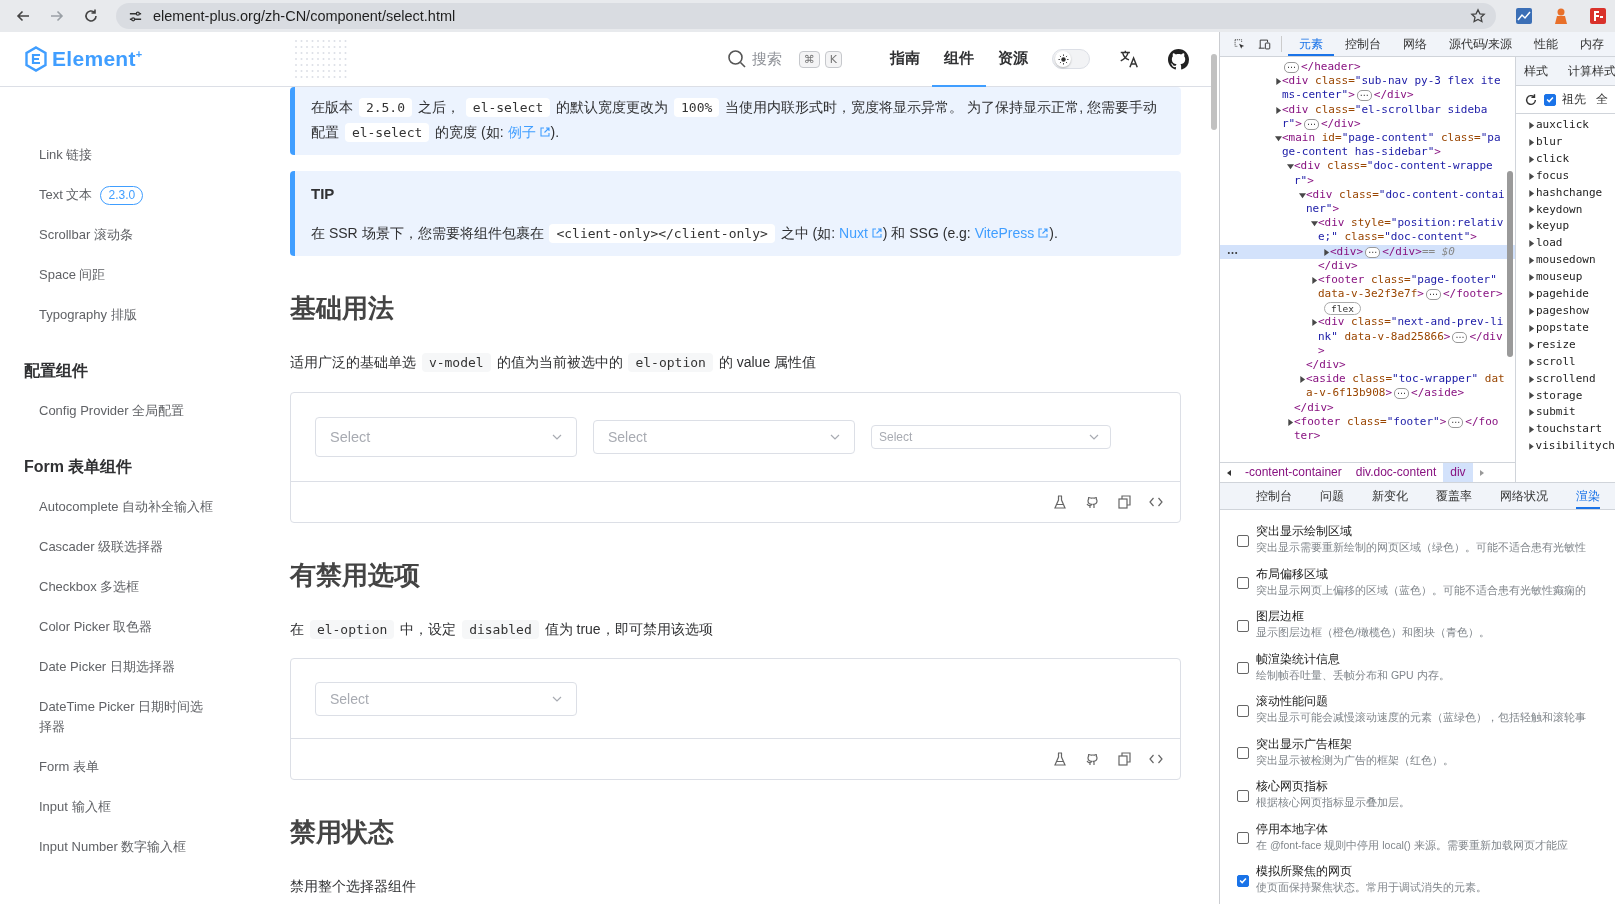 The image size is (1615, 904). Describe the element at coordinates (784, 59) in the screenshot. I see `search-button: 搜索 ⌘ K` at that location.